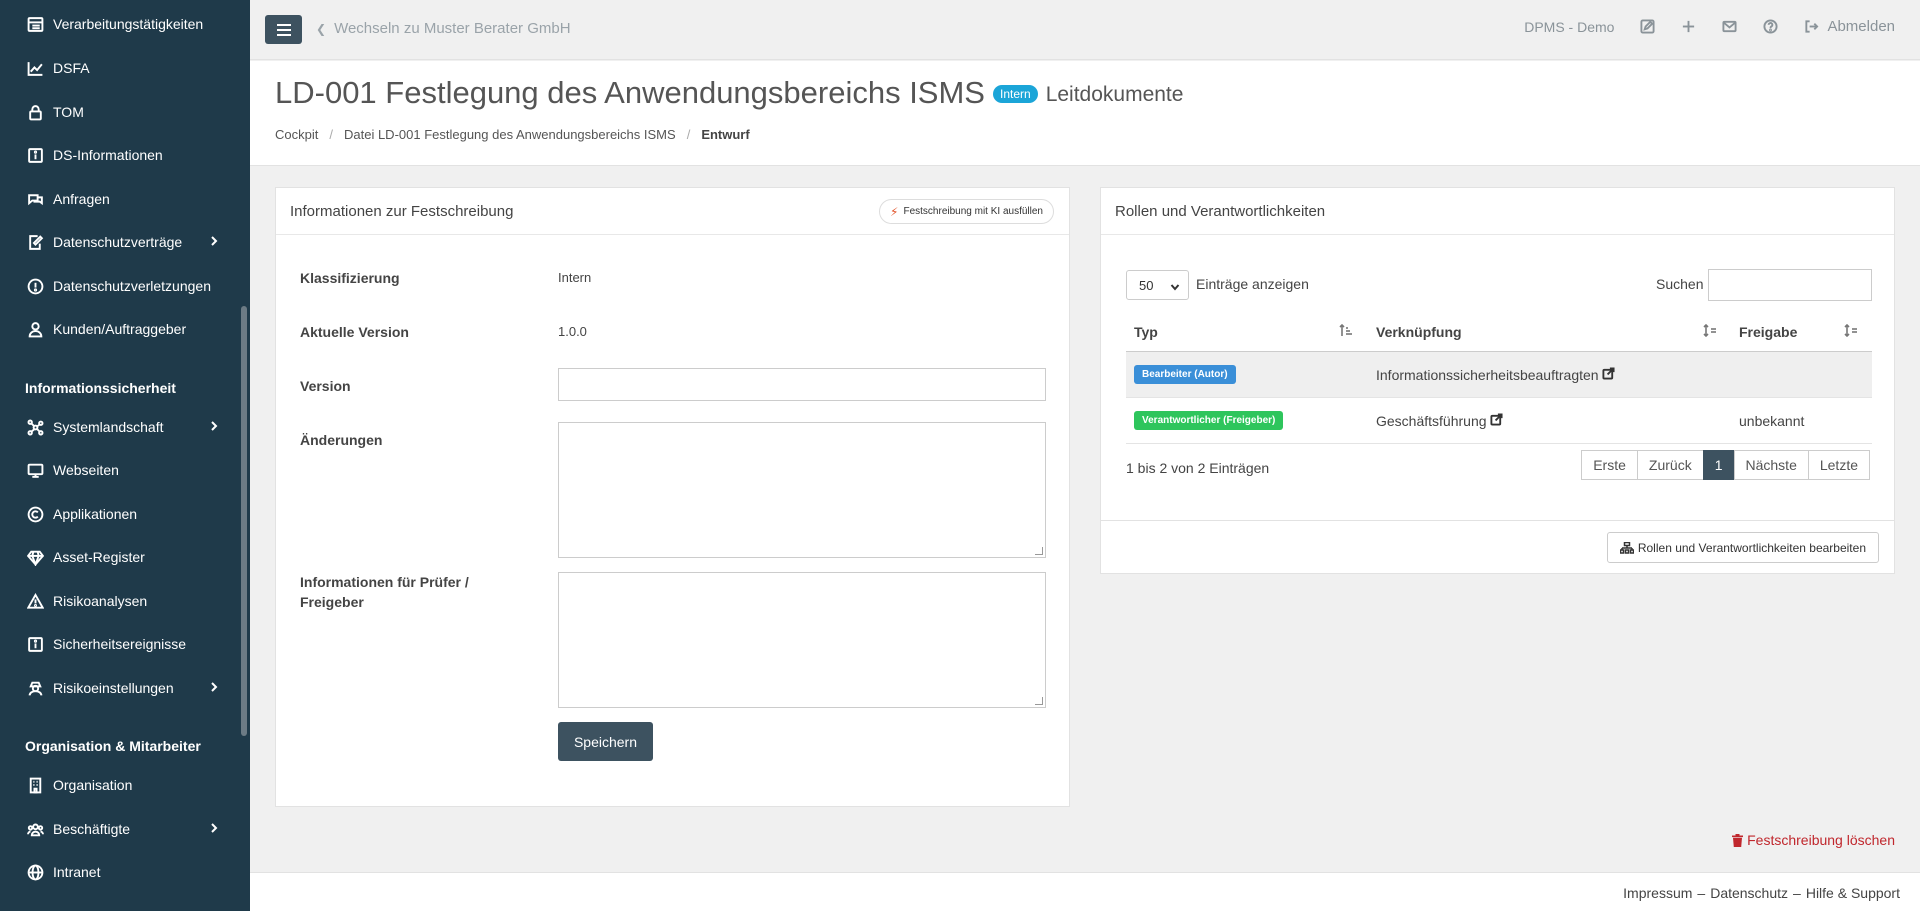 The image size is (1920, 911). What do you see at coordinates (120, 470) in the screenshot?
I see `sidebar-item-webseiten: Webseiten` at bounding box center [120, 470].